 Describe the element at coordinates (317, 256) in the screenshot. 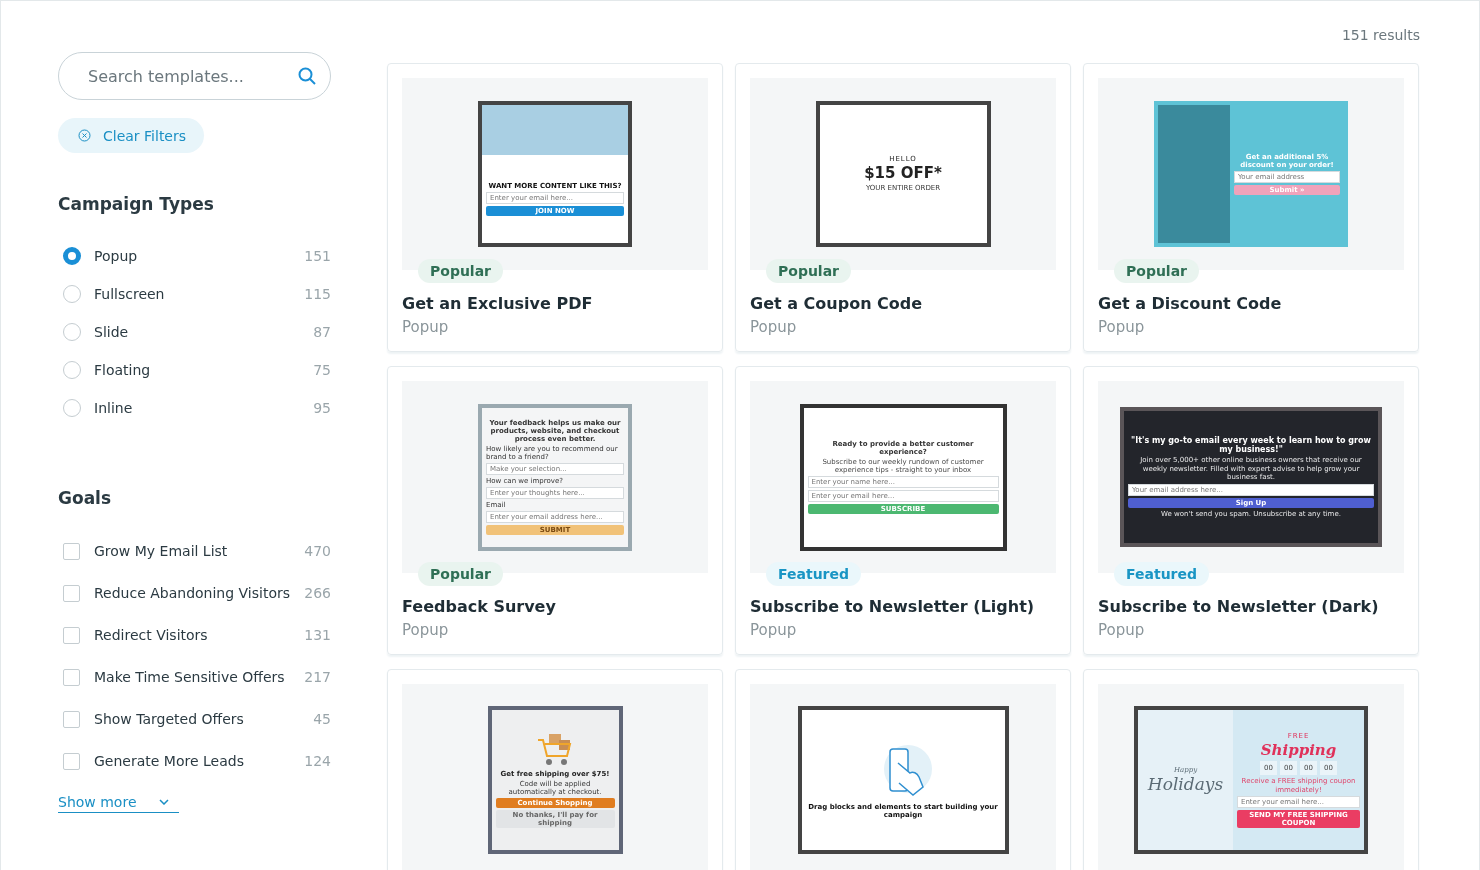

I see `option-count: 151` at that location.